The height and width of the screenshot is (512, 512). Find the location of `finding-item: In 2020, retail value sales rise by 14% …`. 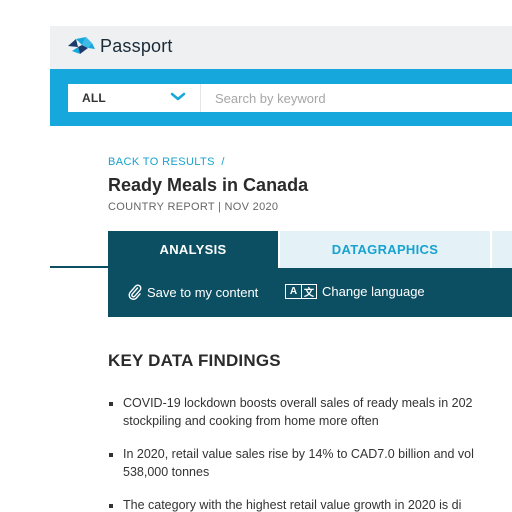

finding-item: In 2020, retail value sales rise by 14% … is located at coordinates (310, 463).